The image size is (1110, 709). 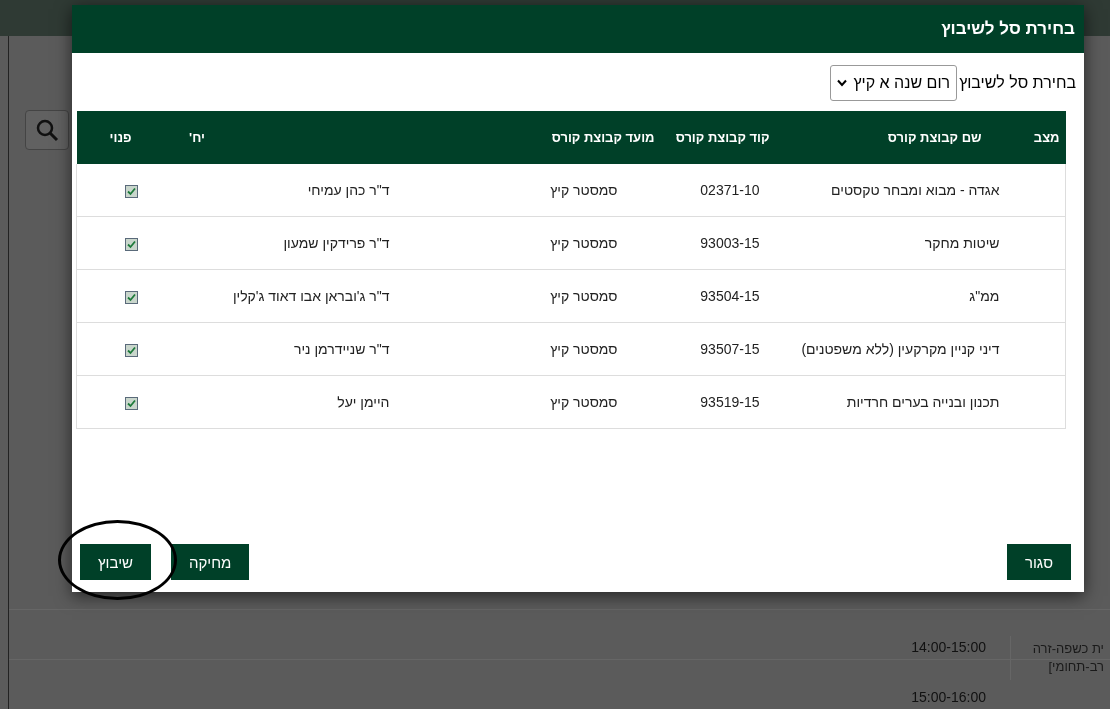 What do you see at coordinates (934, 137) in the screenshot?
I see `column-header: שם קבוצת קורס` at bounding box center [934, 137].